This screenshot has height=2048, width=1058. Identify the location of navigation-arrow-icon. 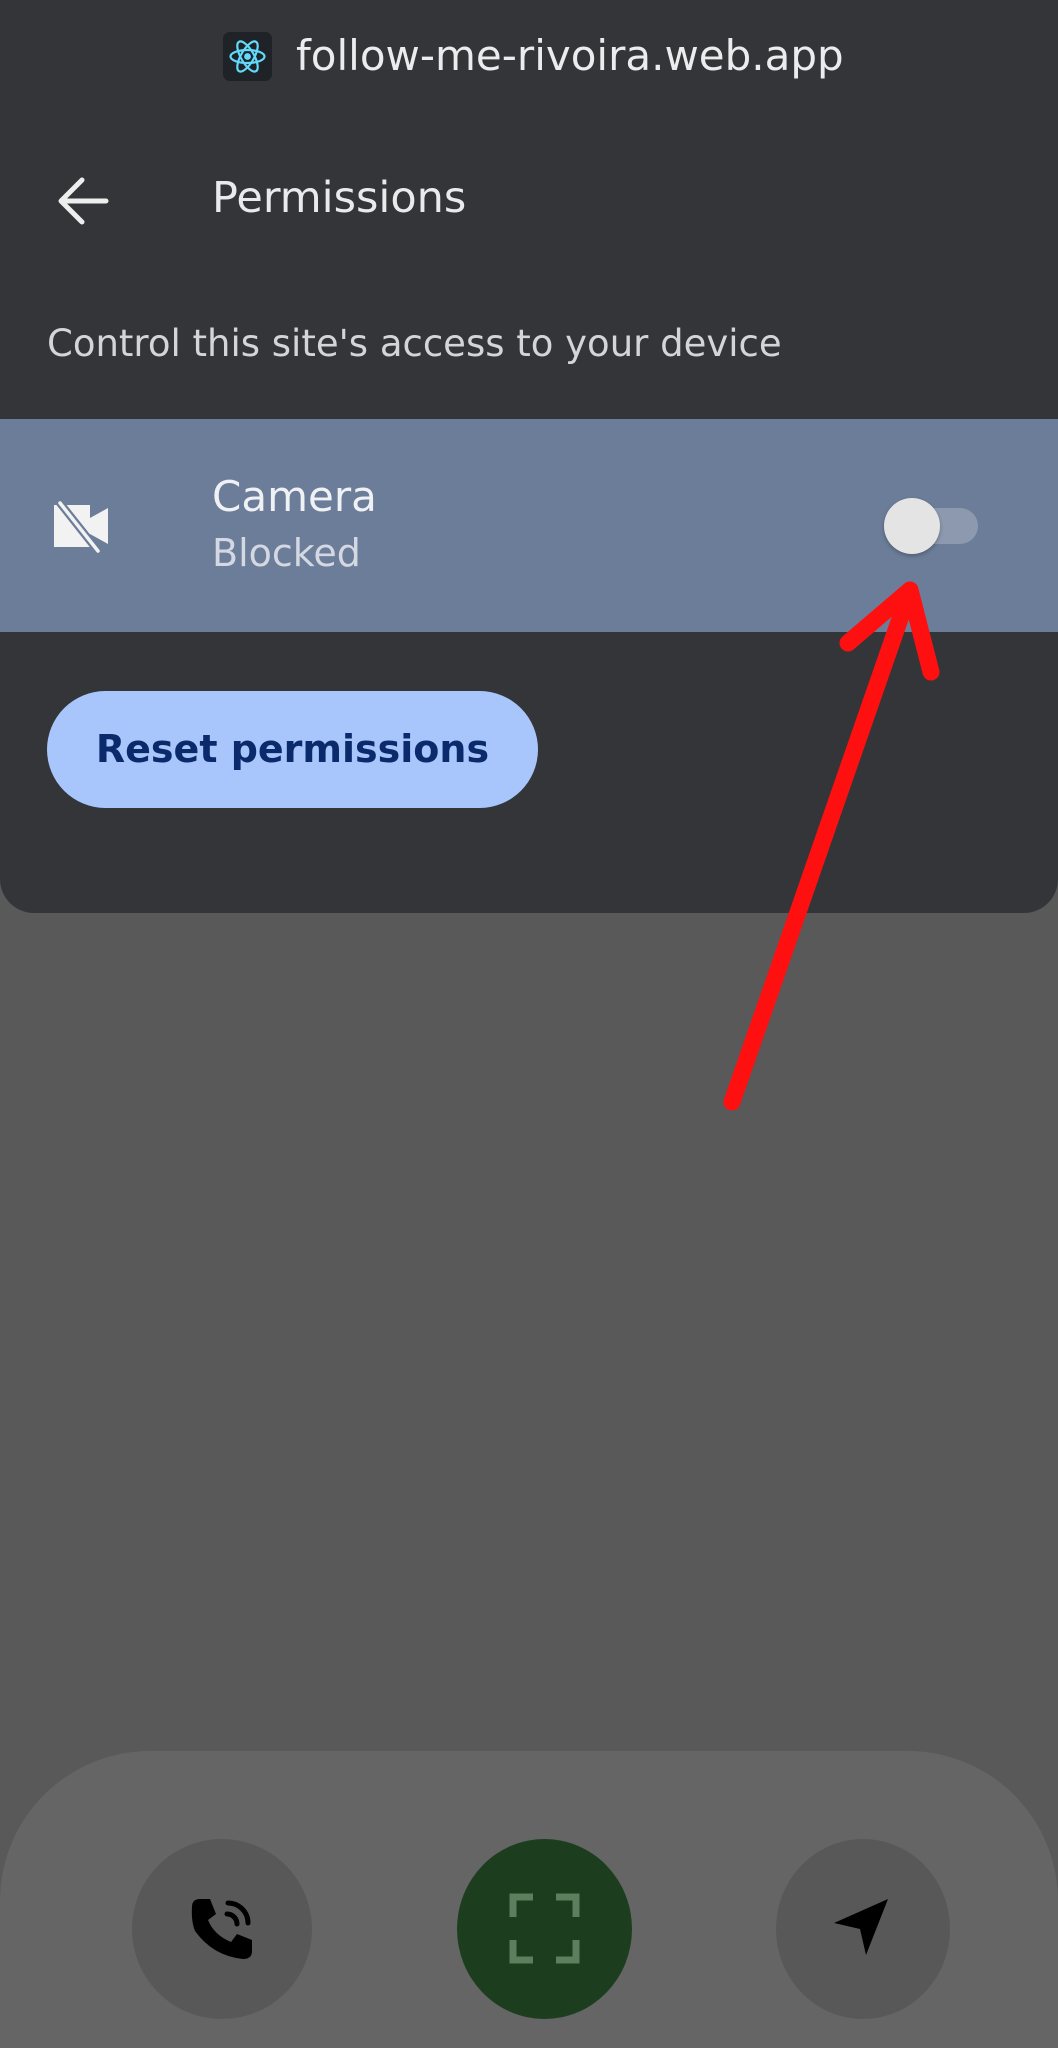
(861, 1927).